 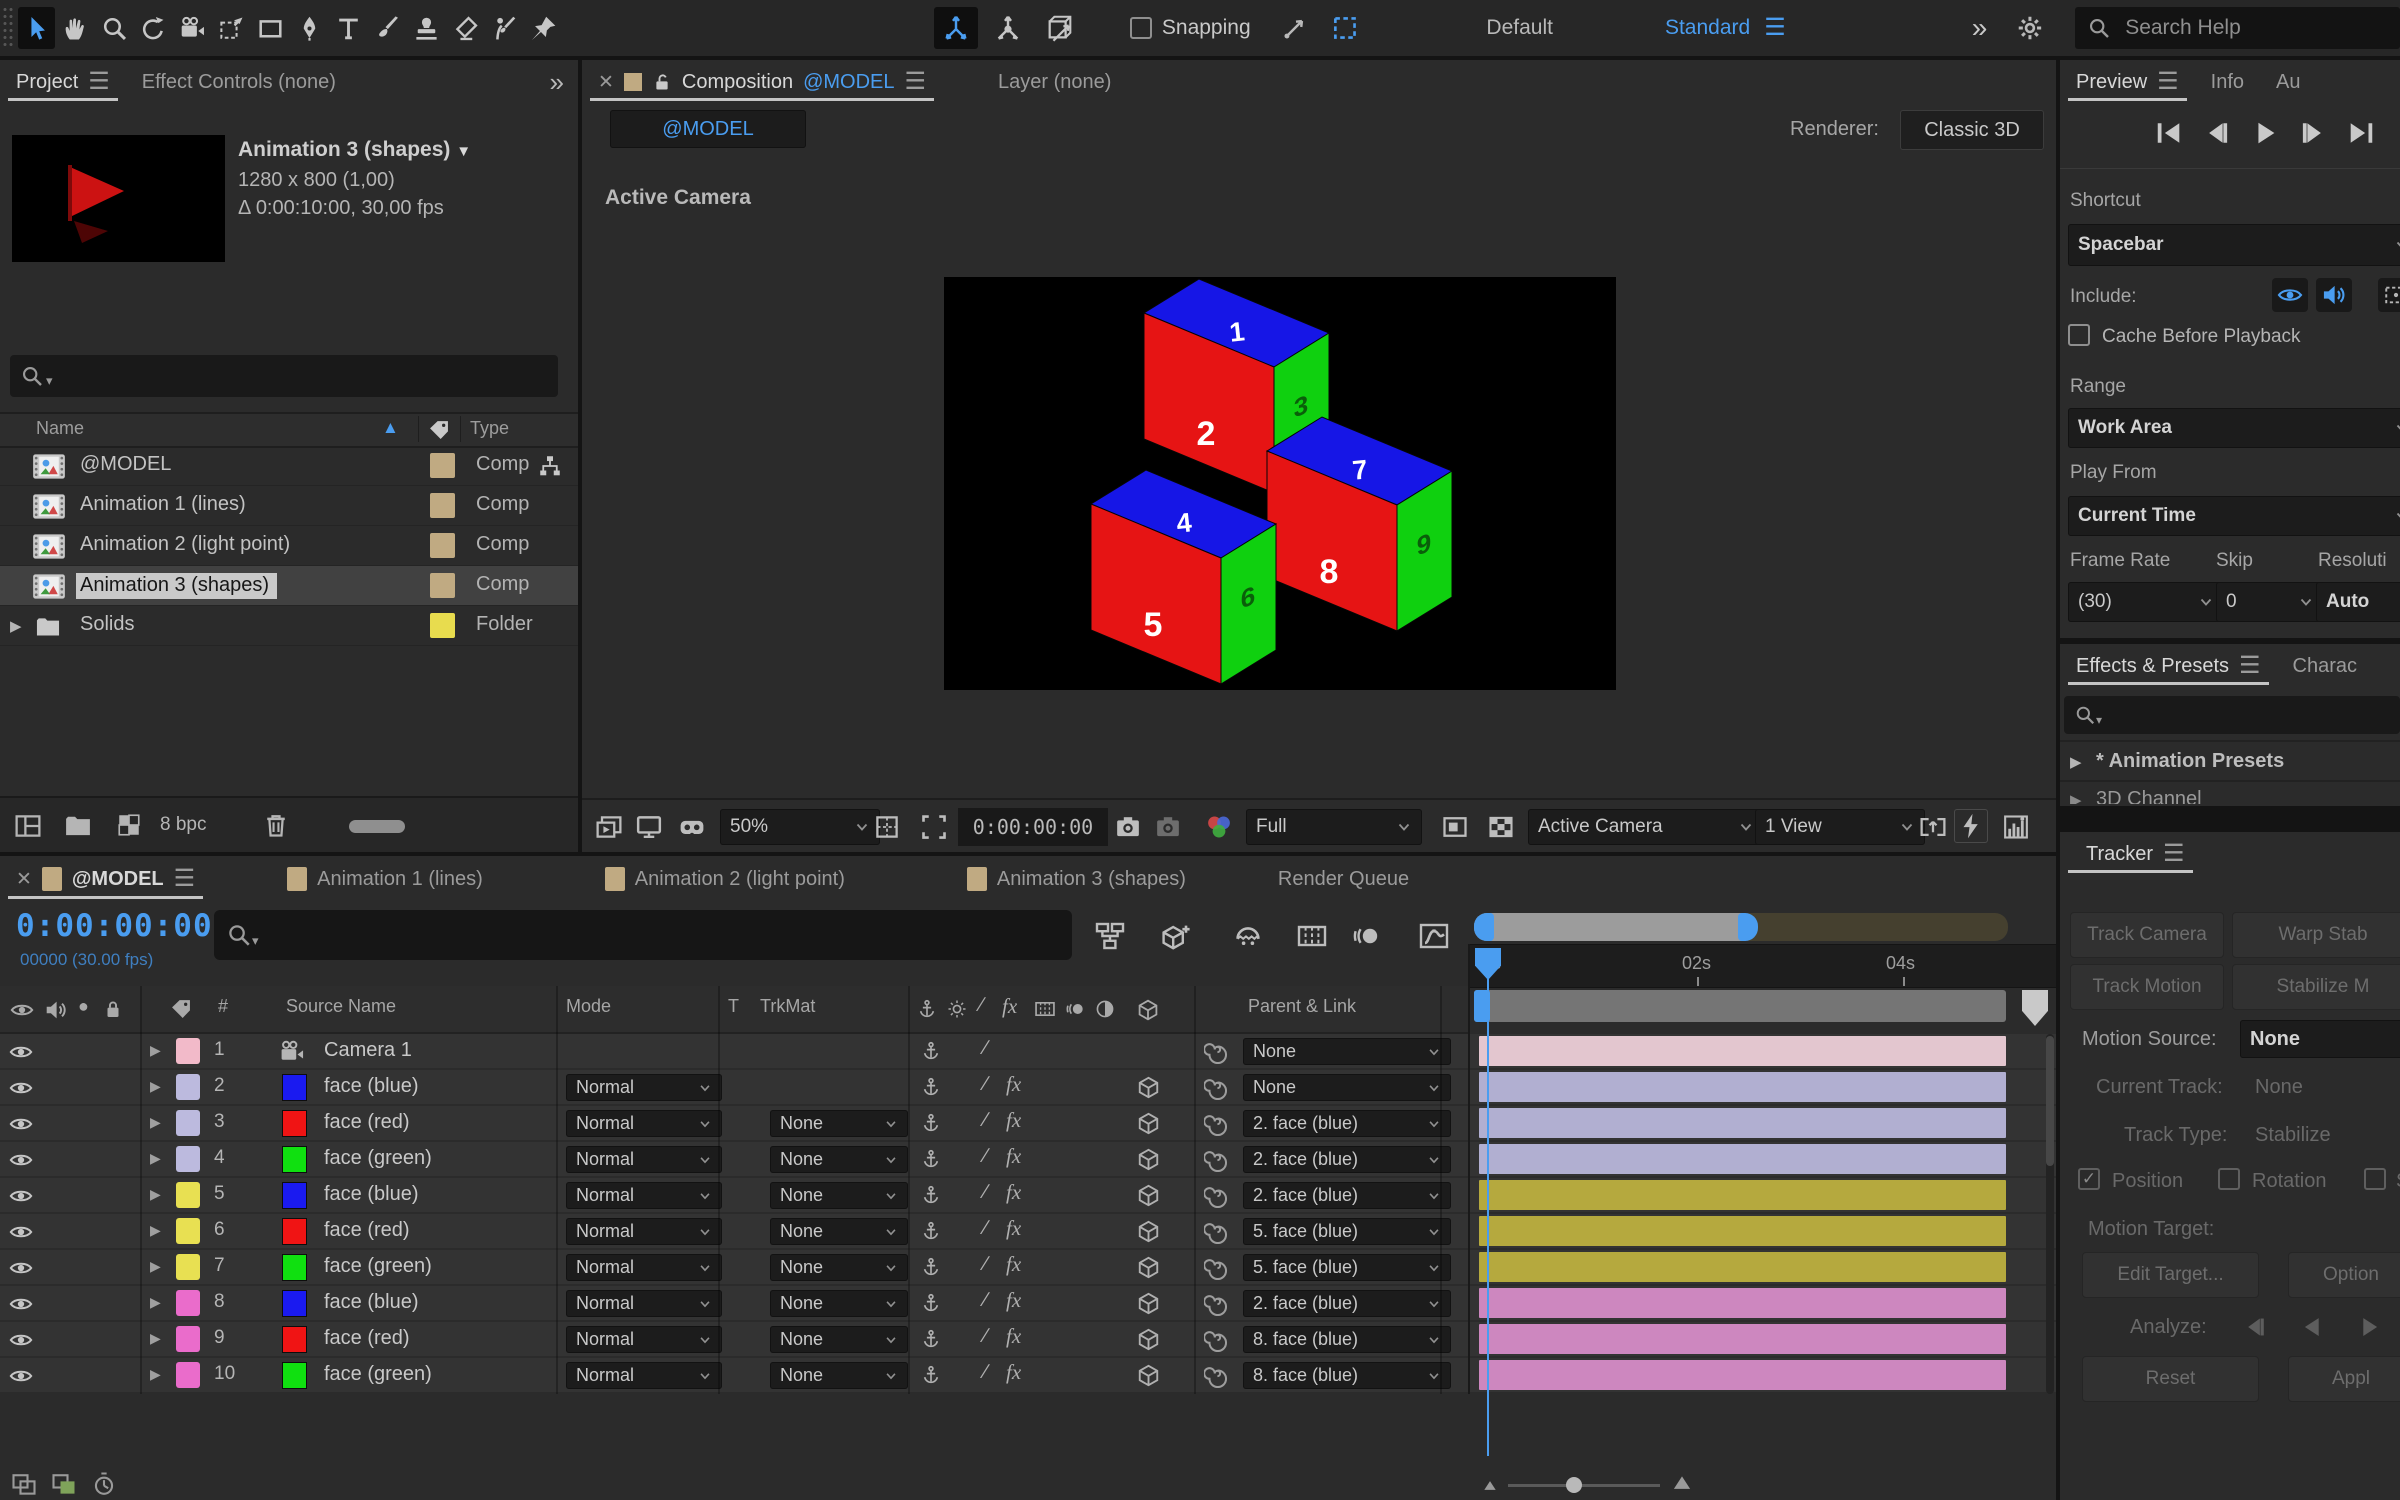 I want to click on tab-effects-presets: Effects & Presets ☰, so click(x=2168, y=666).